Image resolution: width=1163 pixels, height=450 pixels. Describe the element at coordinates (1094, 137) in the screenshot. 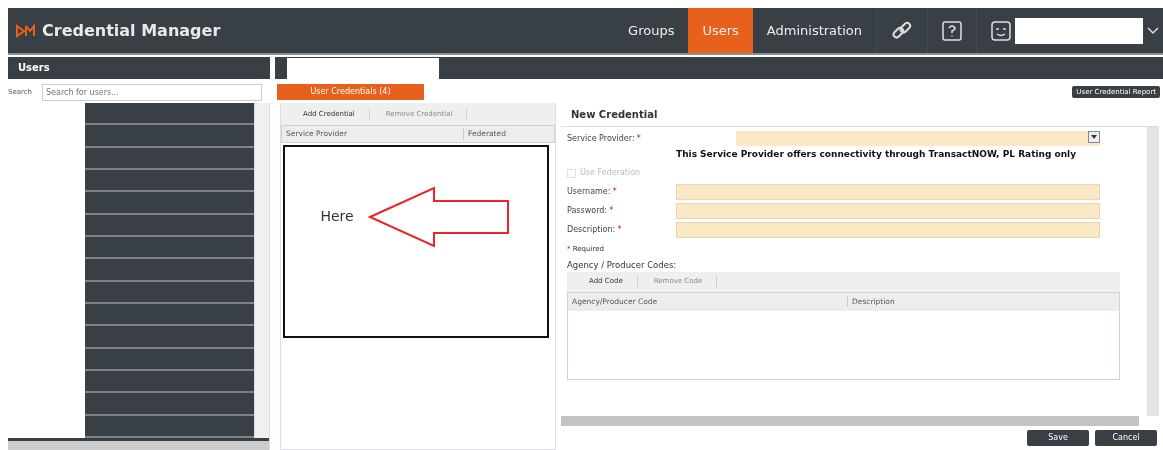

I see `caret-icon` at that location.